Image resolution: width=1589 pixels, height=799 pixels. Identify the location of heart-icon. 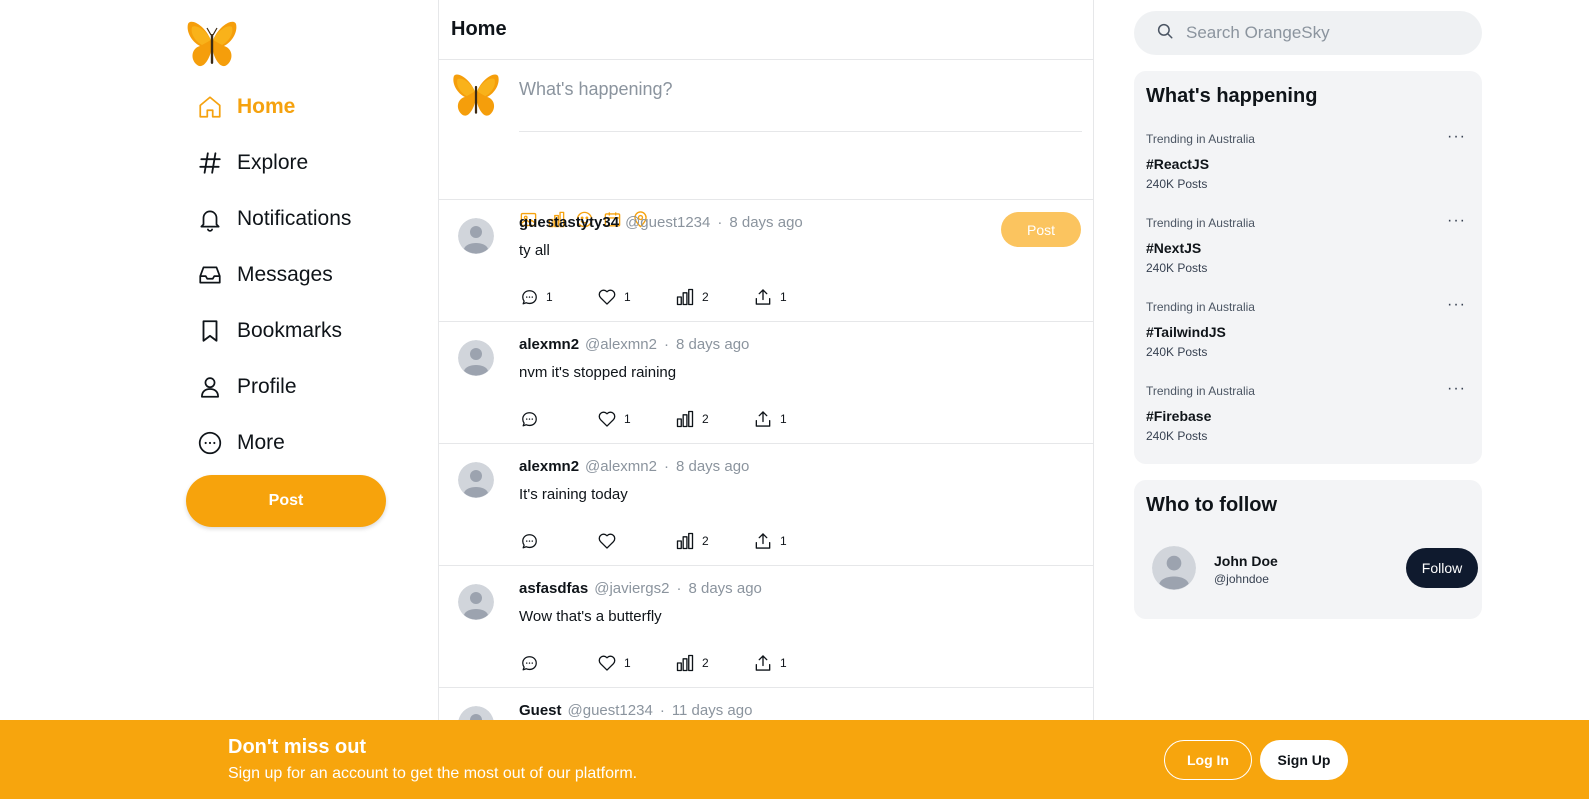
(607, 541).